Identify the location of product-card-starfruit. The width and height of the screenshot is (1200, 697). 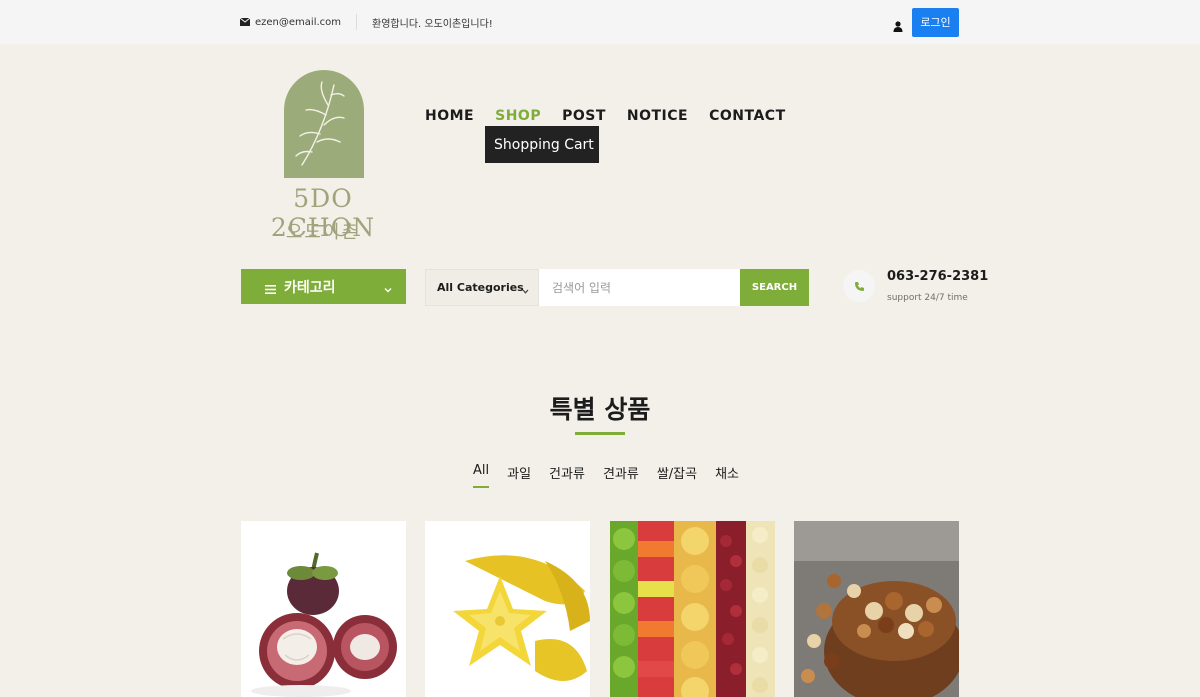
(507, 609).